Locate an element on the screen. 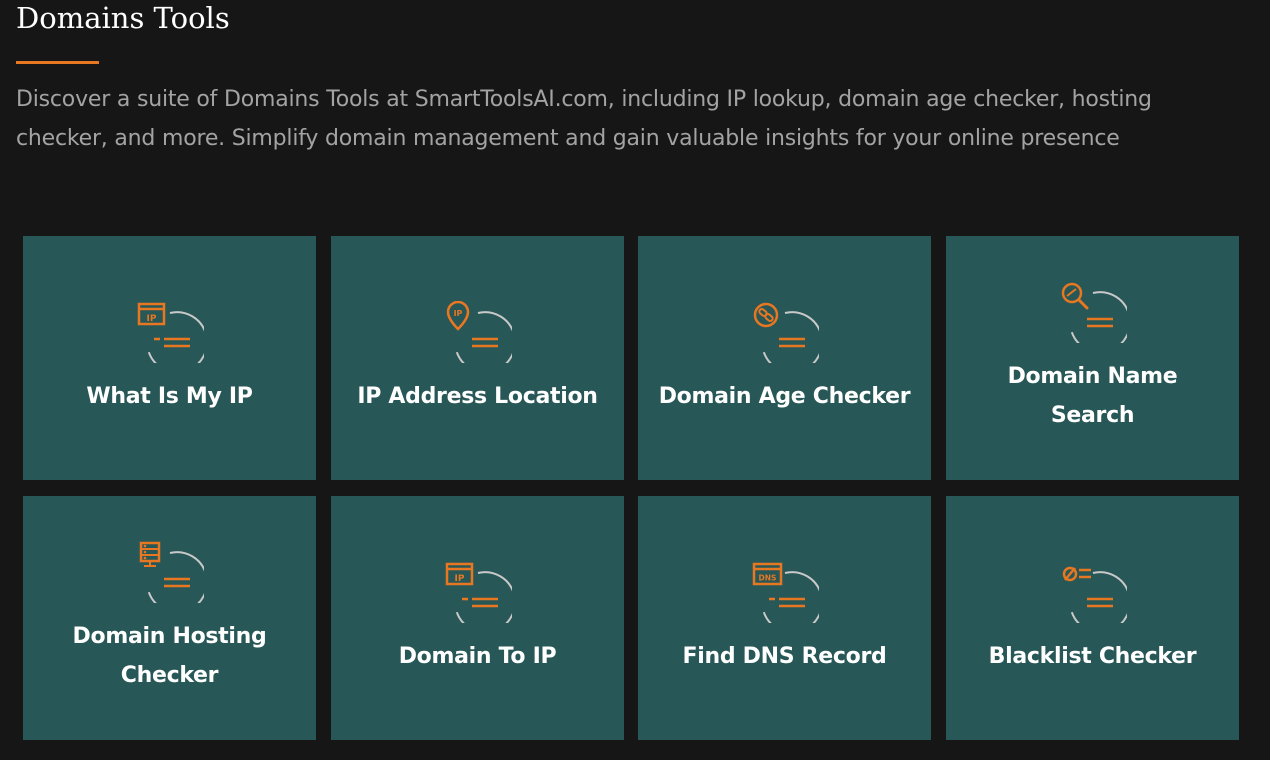 This screenshot has height=760, width=1270. tool-card-domain-to-ip: IP Domain To IP is located at coordinates (477, 618).